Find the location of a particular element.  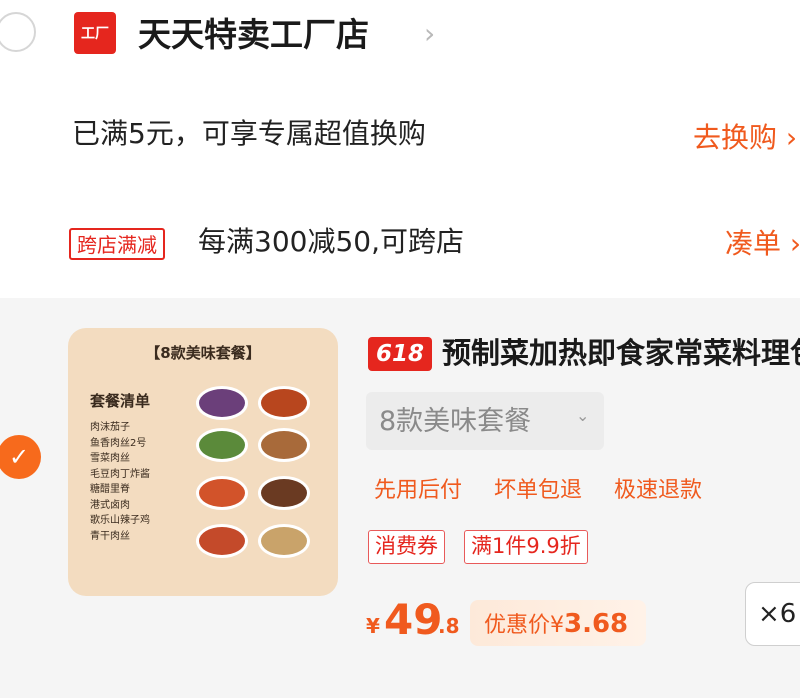

coupon-tag: 满1件9.9折 is located at coordinates (526, 547).